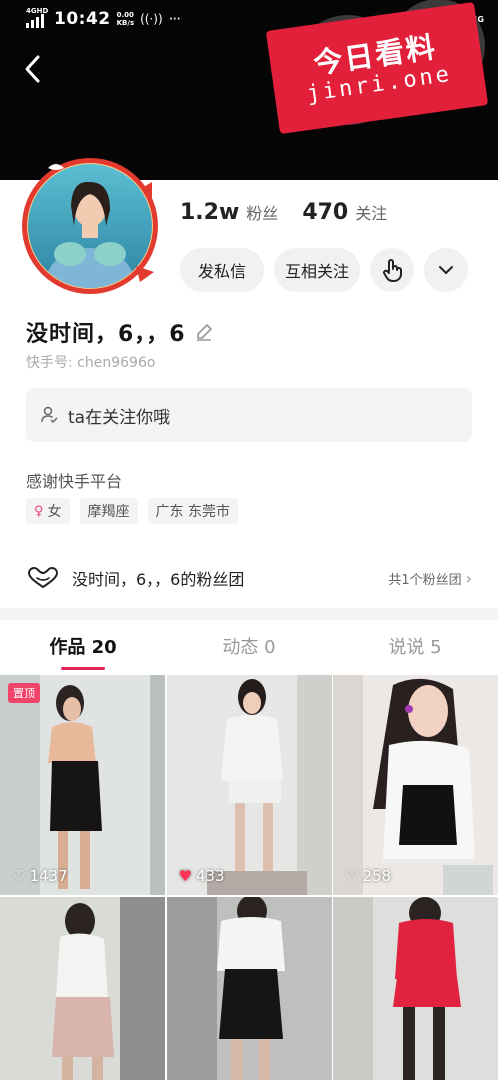 The height and width of the screenshot is (1080, 498). I want to click on chevron-right-icon: ›, so click(468, 578).